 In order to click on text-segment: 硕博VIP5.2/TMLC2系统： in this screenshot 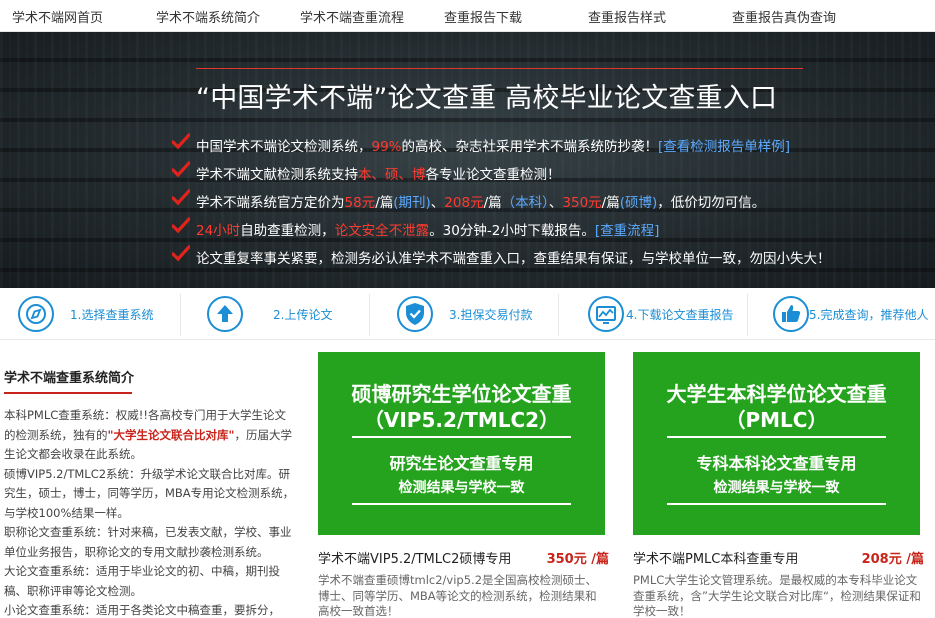, I will do `click(72, 473)`.